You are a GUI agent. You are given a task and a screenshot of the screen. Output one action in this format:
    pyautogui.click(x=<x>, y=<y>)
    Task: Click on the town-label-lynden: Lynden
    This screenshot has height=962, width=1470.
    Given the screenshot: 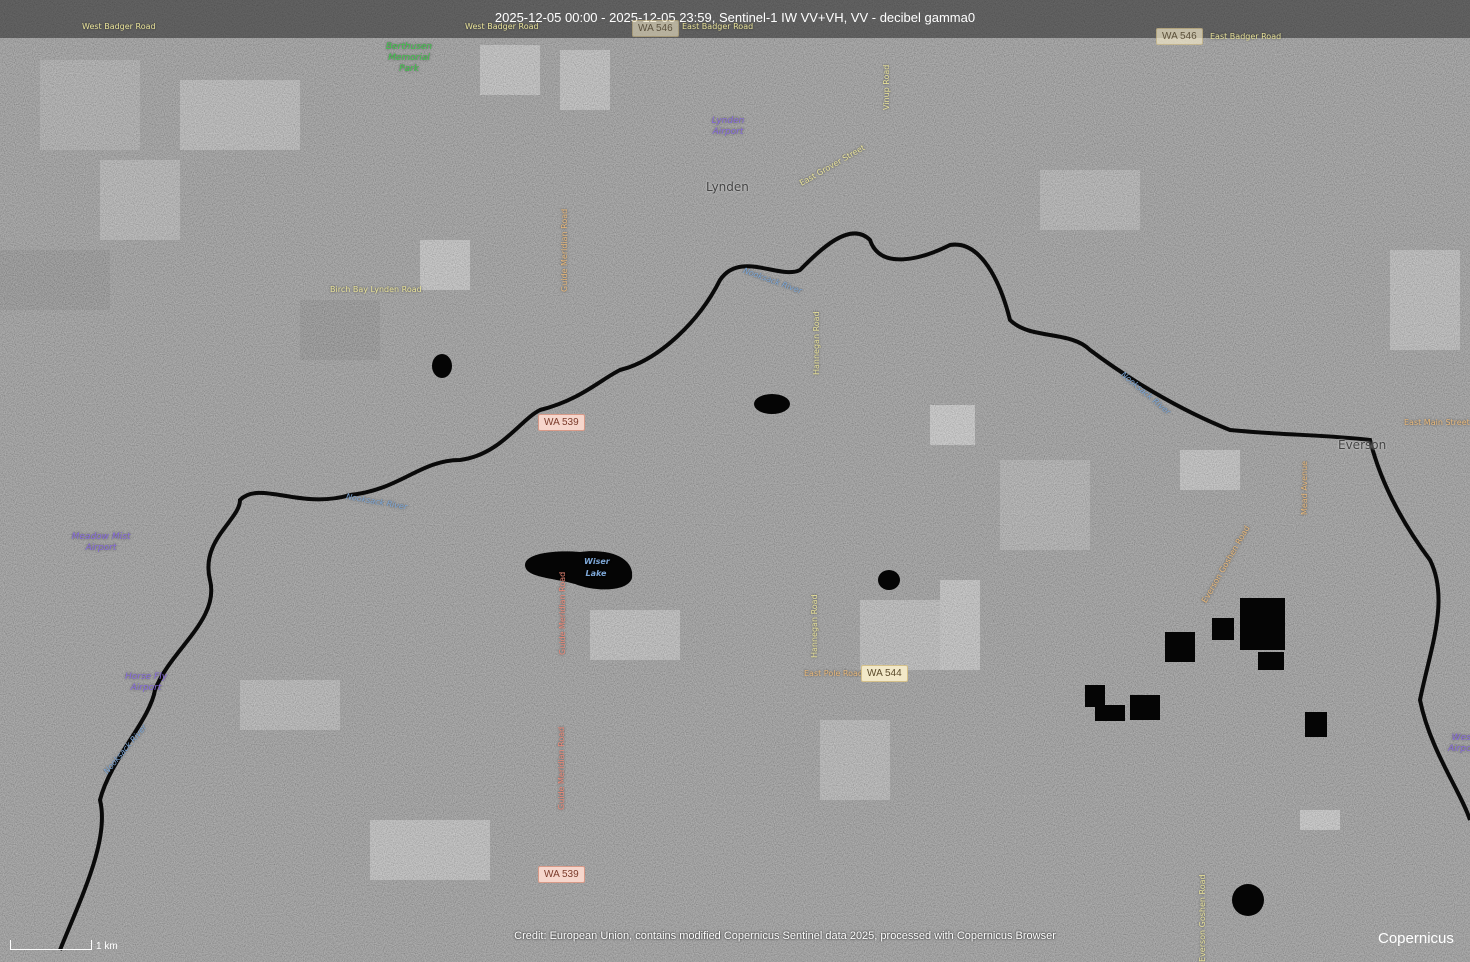 What is the action you would take?
    pyautogui.click(x=727, y=187)
    